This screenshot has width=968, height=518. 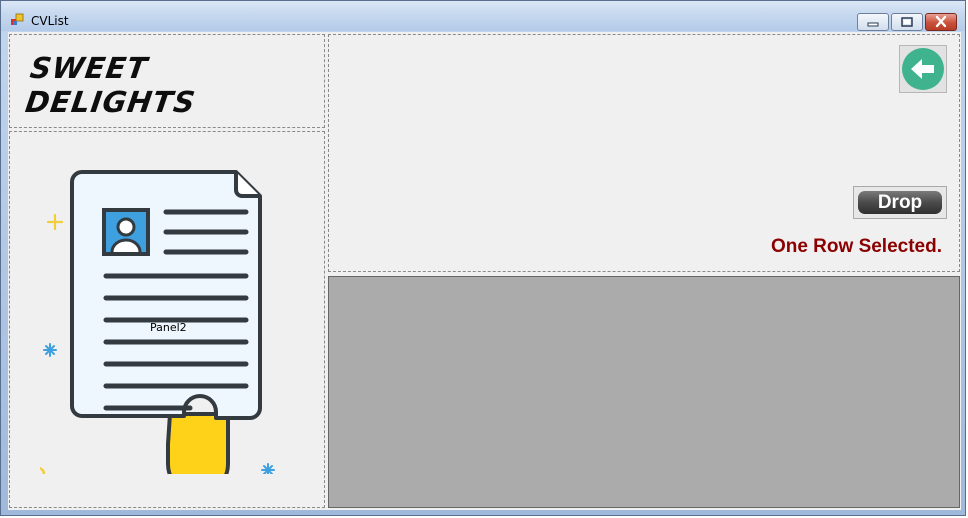 I want to click on minimize-button, so click(x=873, y=22).